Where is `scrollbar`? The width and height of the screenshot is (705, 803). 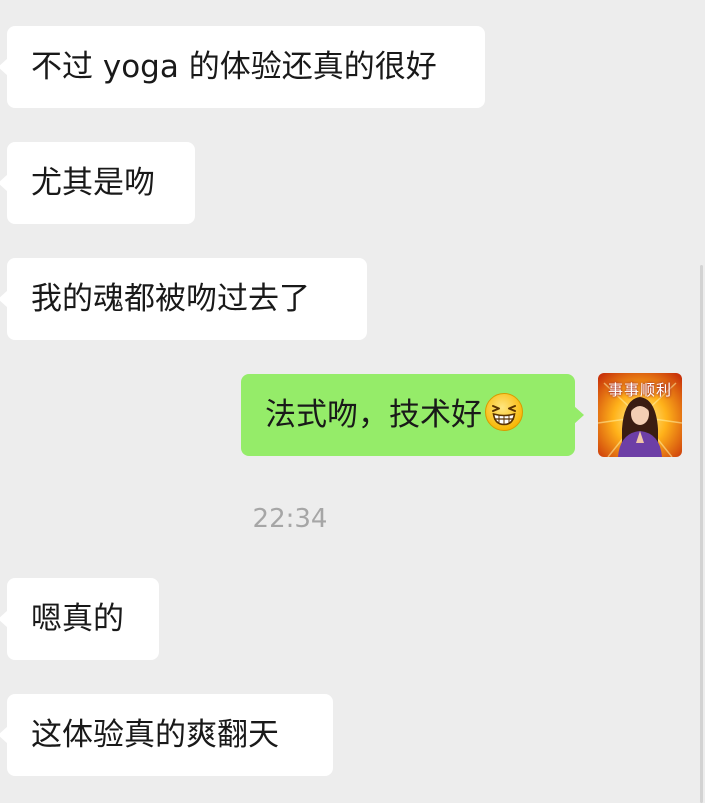 scrollbar is located at coordinates (701, 534).